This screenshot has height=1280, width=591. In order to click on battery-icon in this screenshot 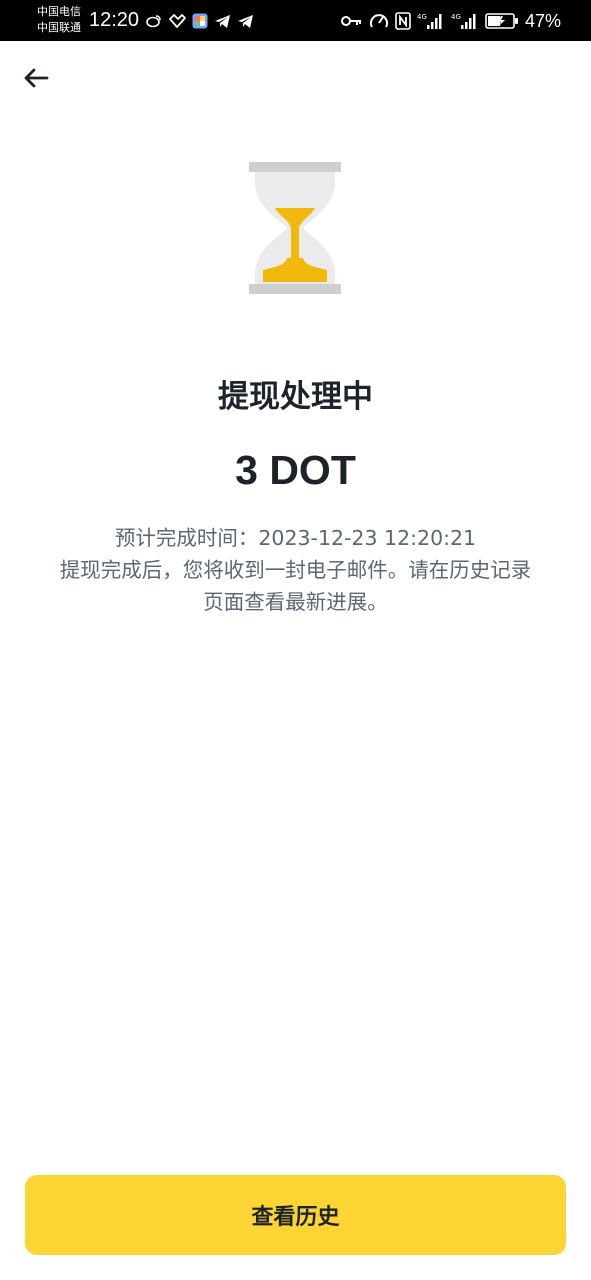, I will do `click(501, 21)`.